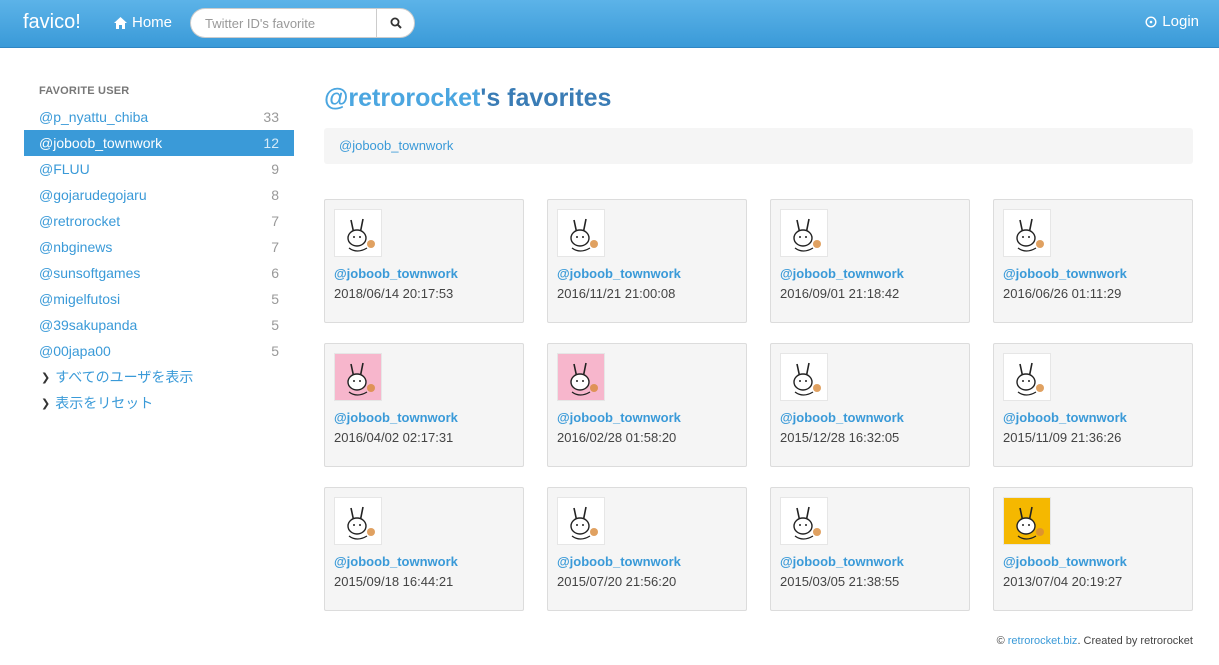 The image size is (1219, 665). Describe the element at coordinates (159, 351) in the screenshot. I see `sidebar-user-item: @00japa00 5` at that location.